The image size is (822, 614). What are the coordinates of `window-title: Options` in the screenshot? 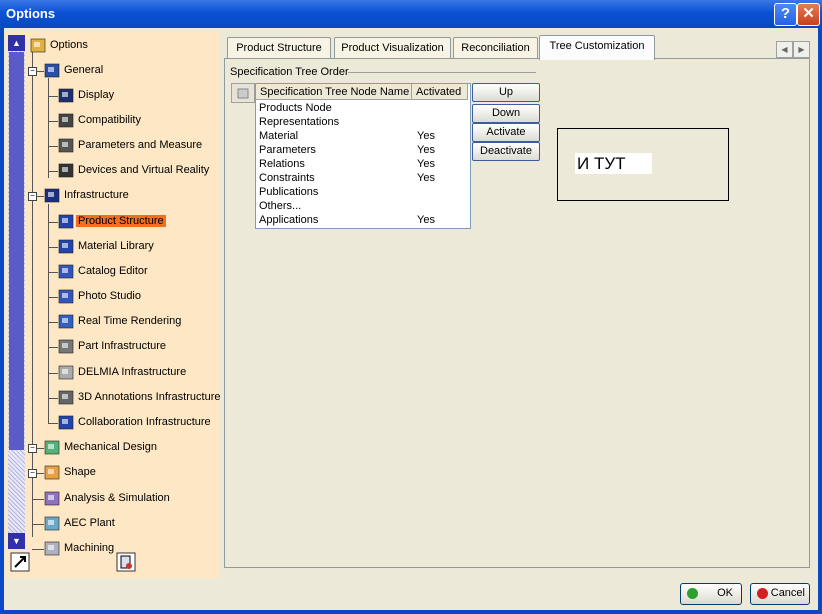 It's located at (31, 13).